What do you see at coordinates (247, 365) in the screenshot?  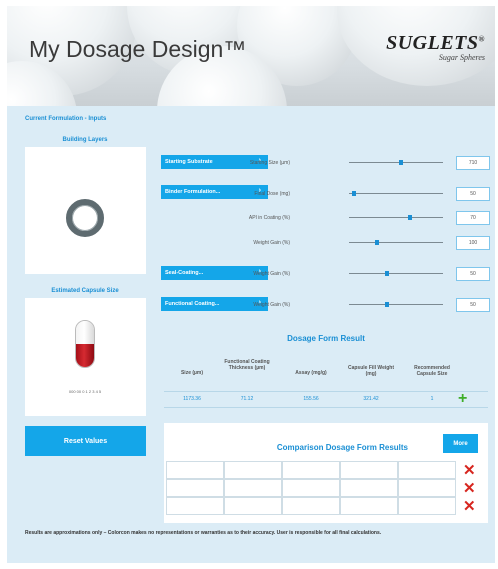 I see `result-header-thickness: Functional Coating Thickness (µm)` at bounding box center [247, 365].